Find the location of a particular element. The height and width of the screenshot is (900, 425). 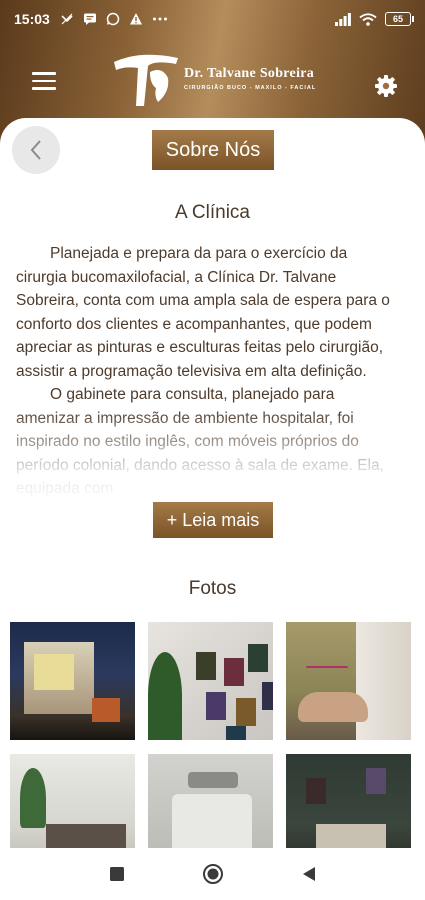

system-navigation-bar is located at coordinates (212, 874).